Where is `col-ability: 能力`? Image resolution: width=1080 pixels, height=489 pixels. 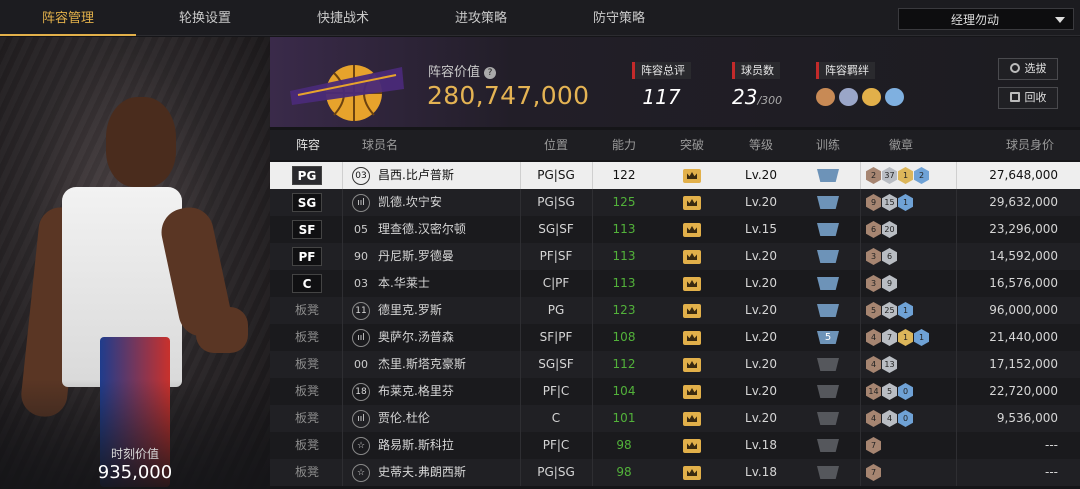 col-ability: 能力 is located at coordinates (624, 145).